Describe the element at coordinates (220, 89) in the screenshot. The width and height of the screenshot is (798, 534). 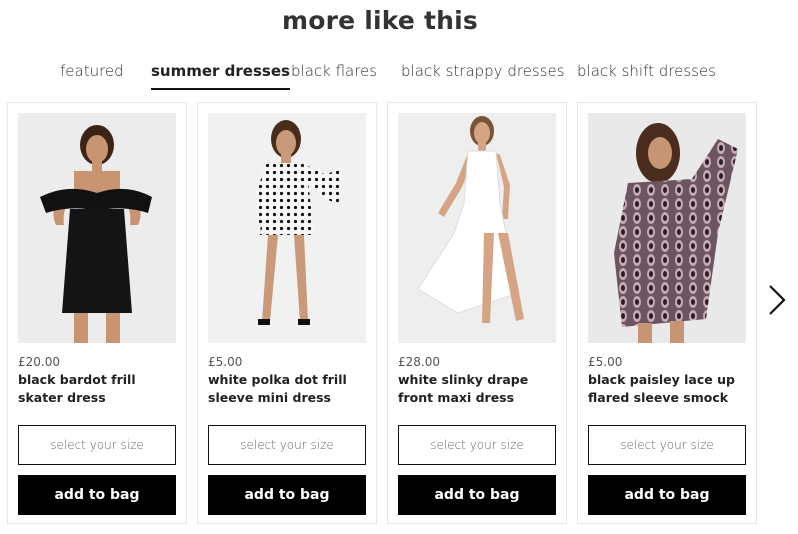
I see `active-tab-underline` at that location.